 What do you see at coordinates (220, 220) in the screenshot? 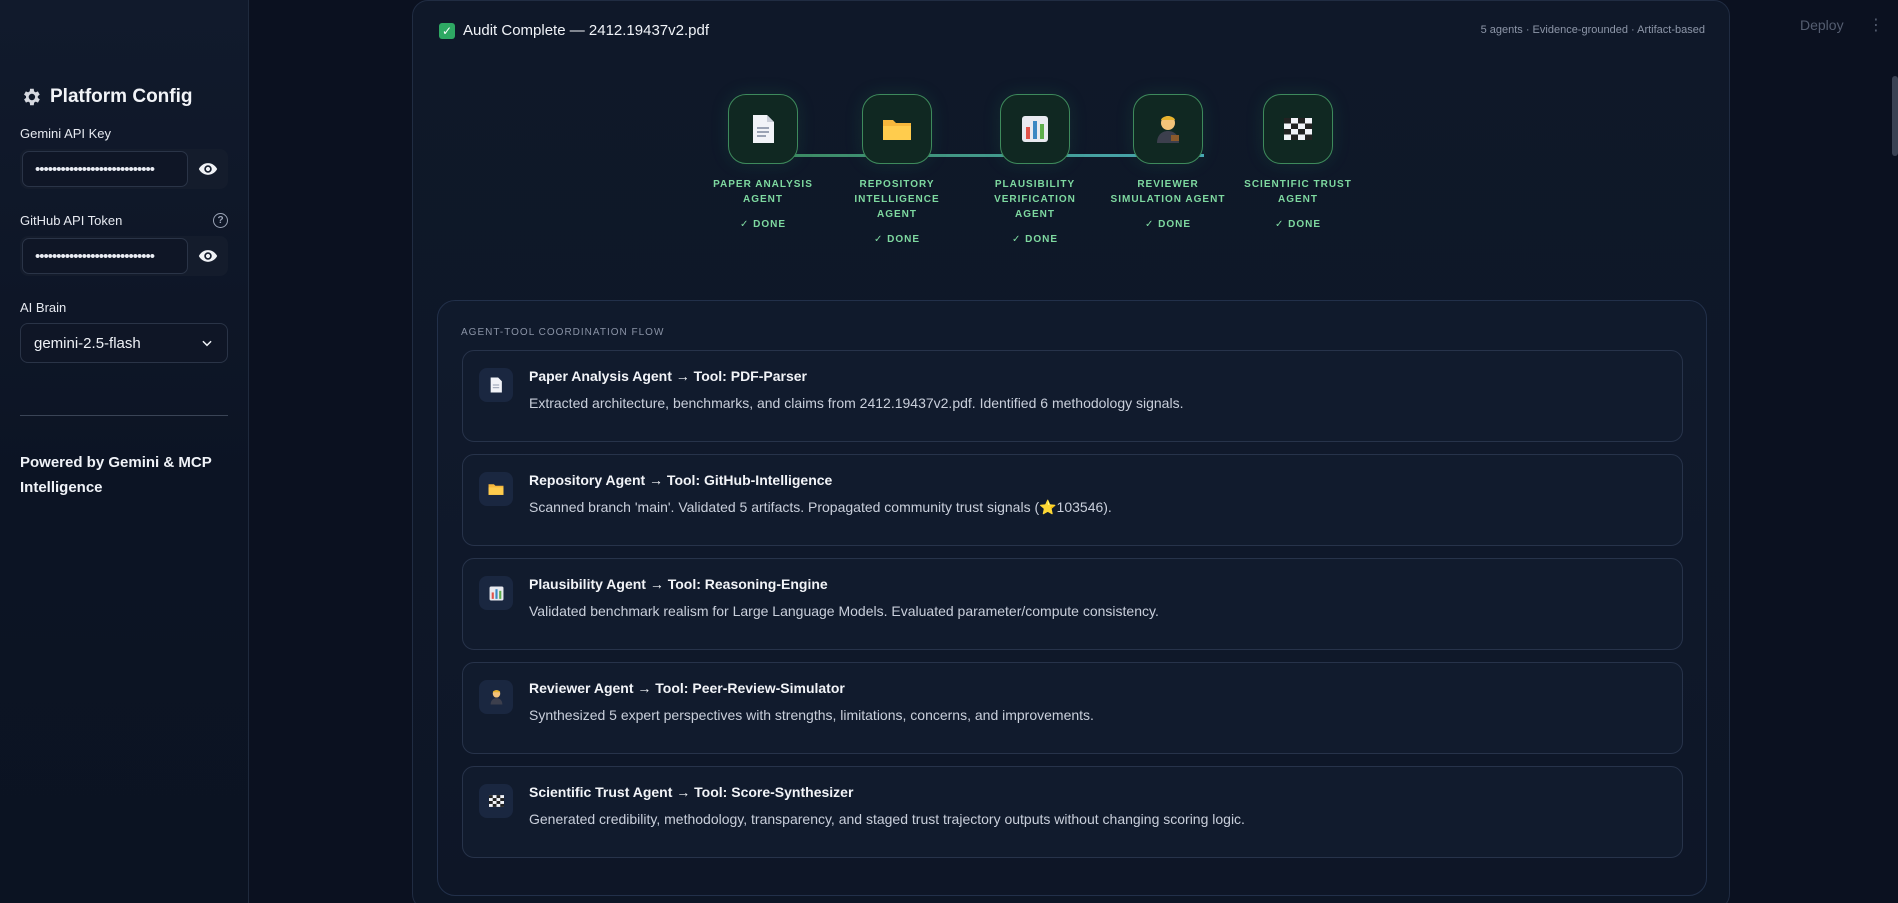
I see `help-icon: ?` at bounding box center [220, 220].